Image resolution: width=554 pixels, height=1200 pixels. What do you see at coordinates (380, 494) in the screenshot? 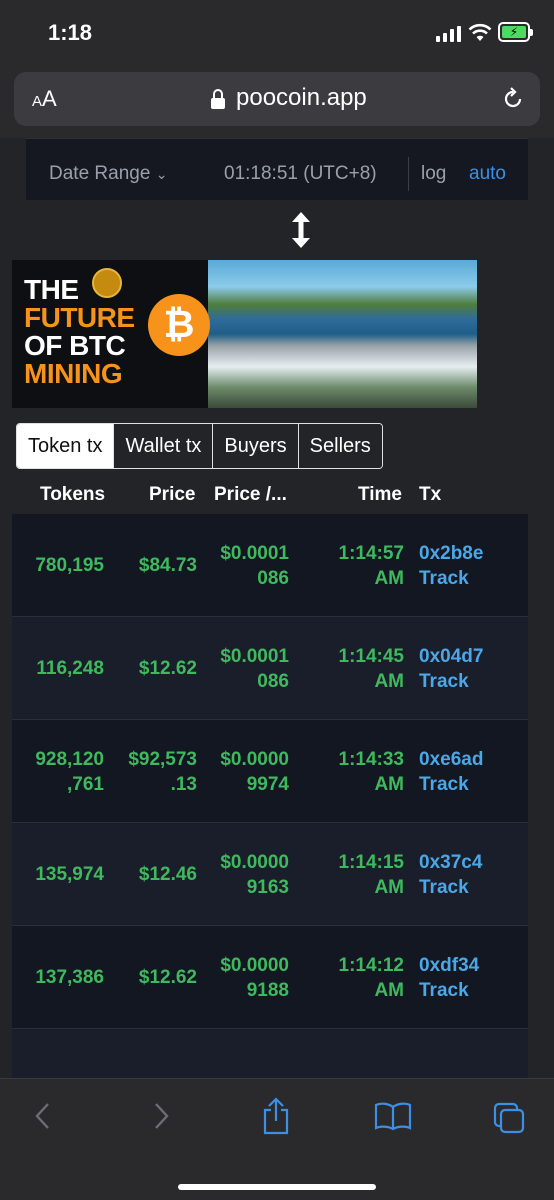
I see `col-time: Time` at bounding box center [380, 494].